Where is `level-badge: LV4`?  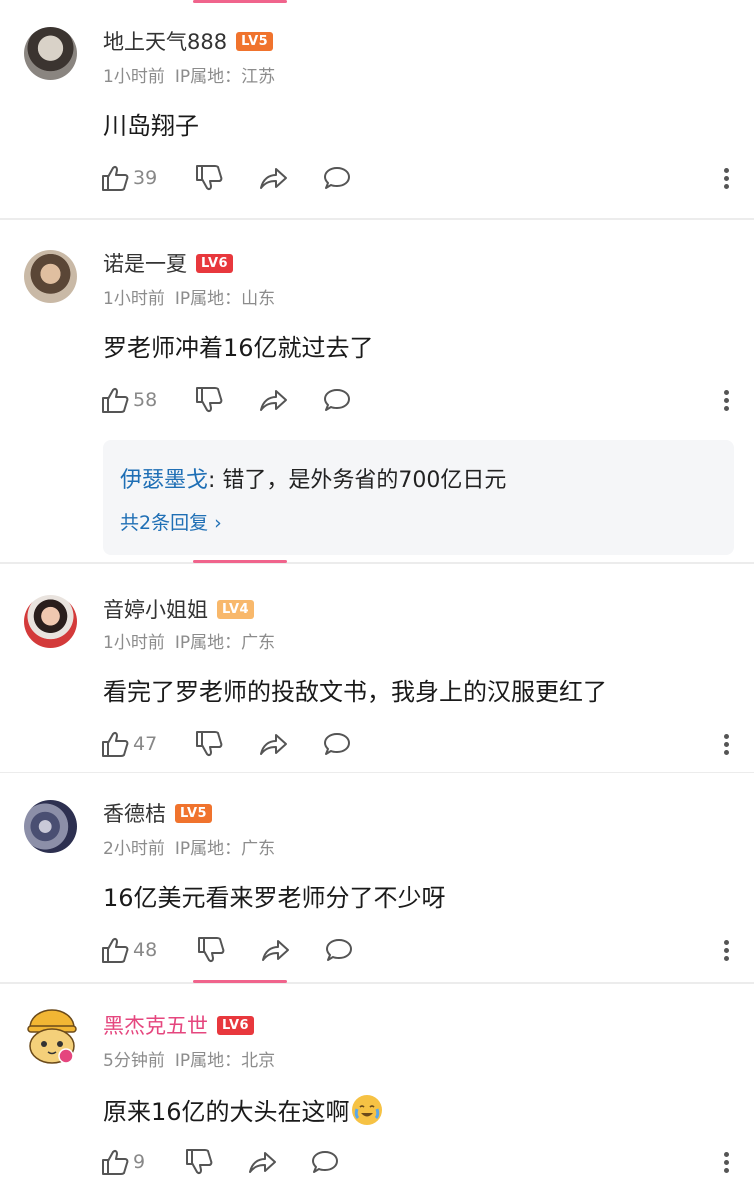 level-badge: LV4 is located at coordinates (236, 609).